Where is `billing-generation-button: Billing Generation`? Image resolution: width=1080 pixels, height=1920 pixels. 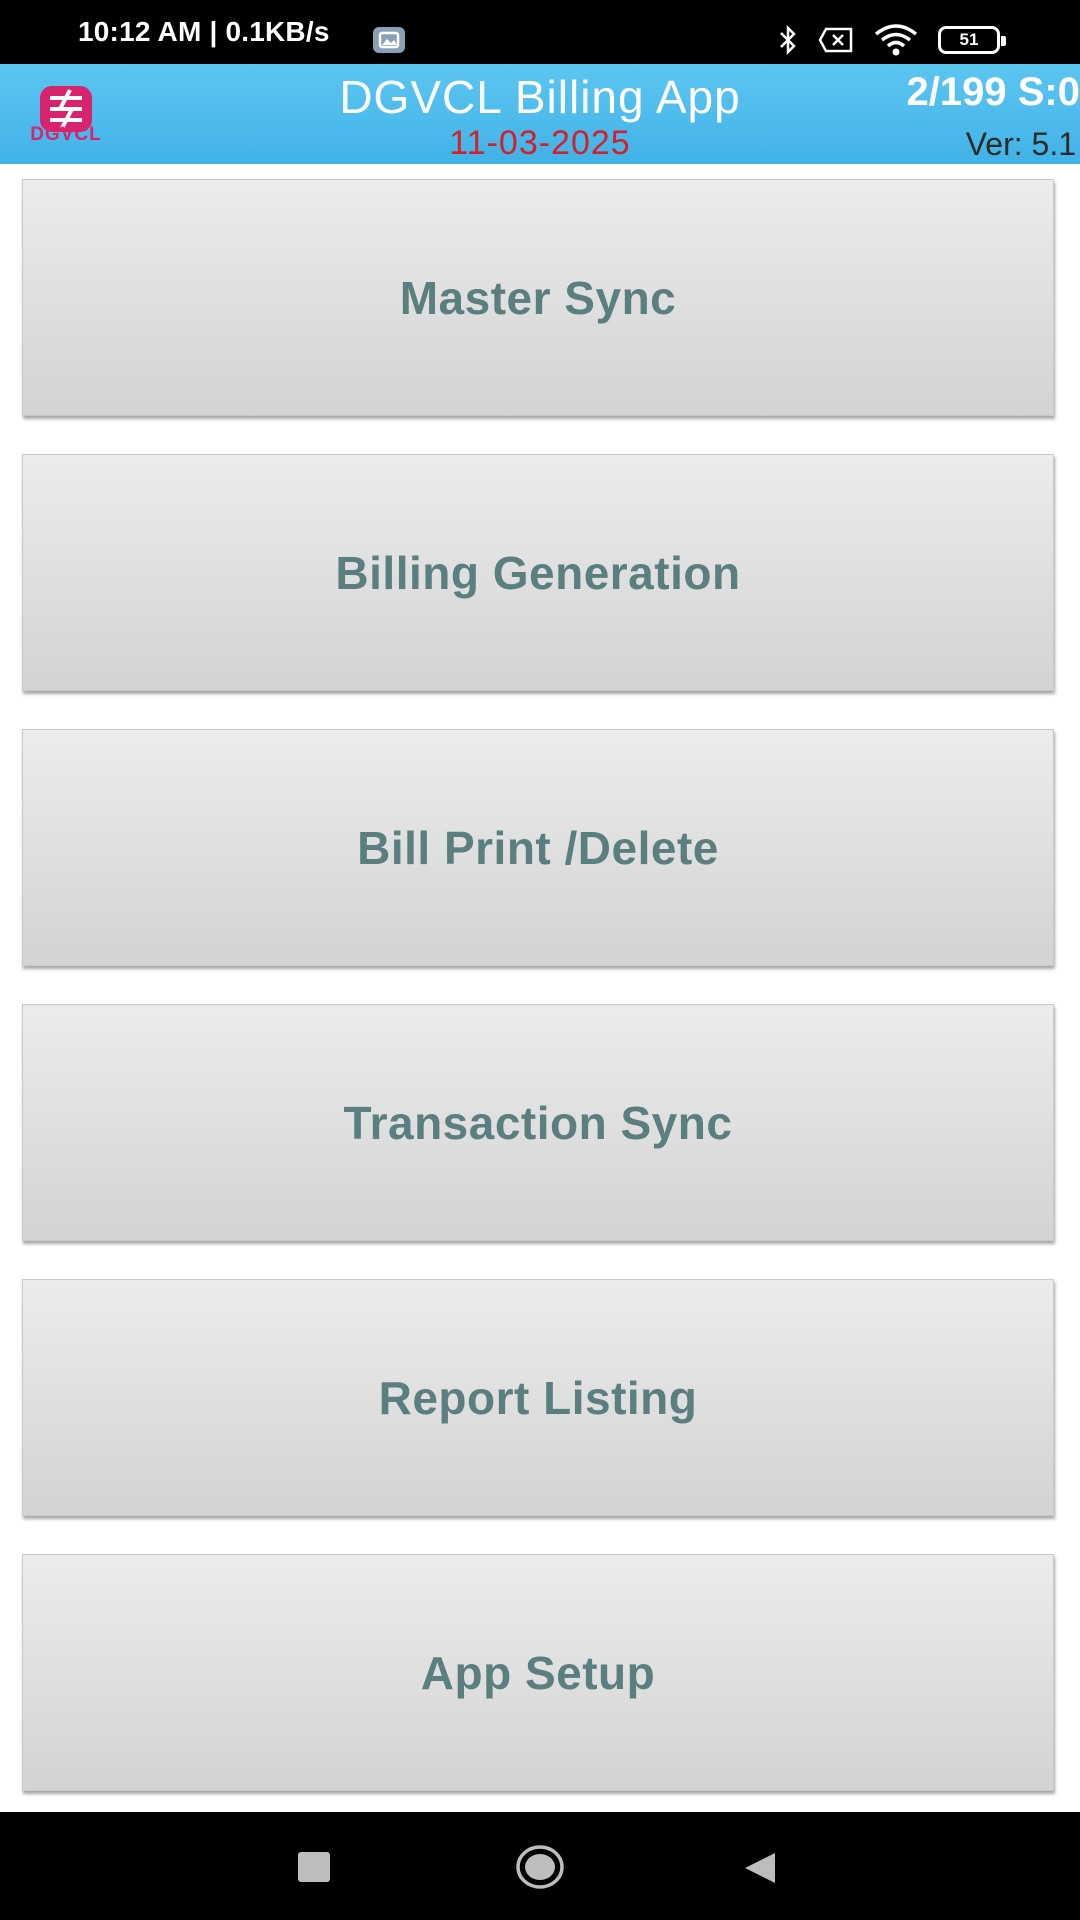 billing-generation-button: Billing Generation is located at coordinates (538, 572).